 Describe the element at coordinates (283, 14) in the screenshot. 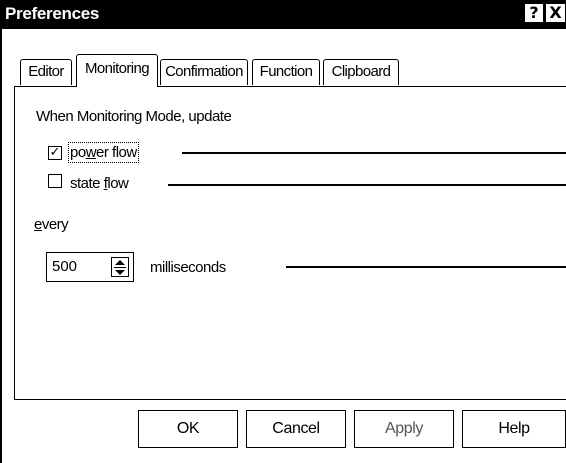

I see `title-bar: Preferences ? X` at that location.